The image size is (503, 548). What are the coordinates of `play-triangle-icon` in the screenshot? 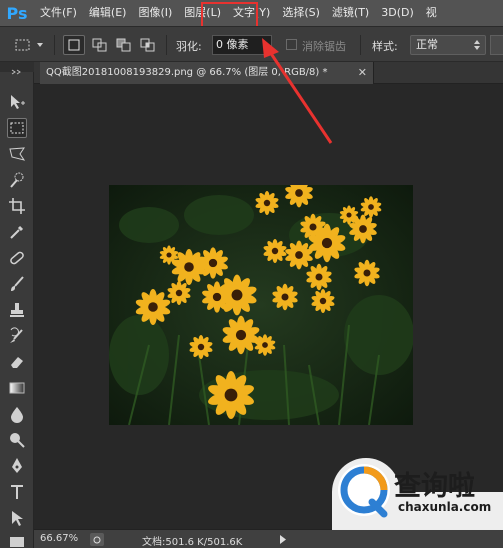 It's located at (283, 539).